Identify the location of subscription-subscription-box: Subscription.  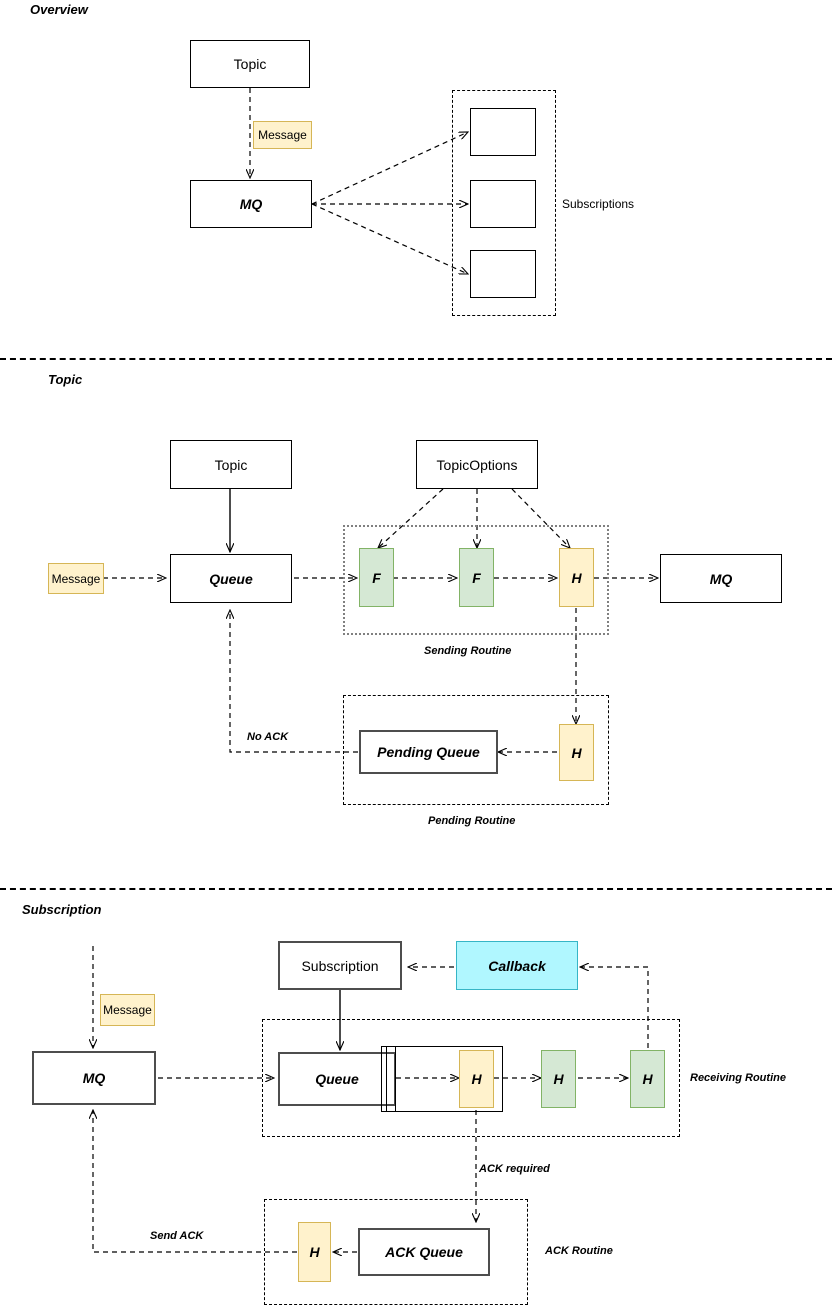
(340, 965).